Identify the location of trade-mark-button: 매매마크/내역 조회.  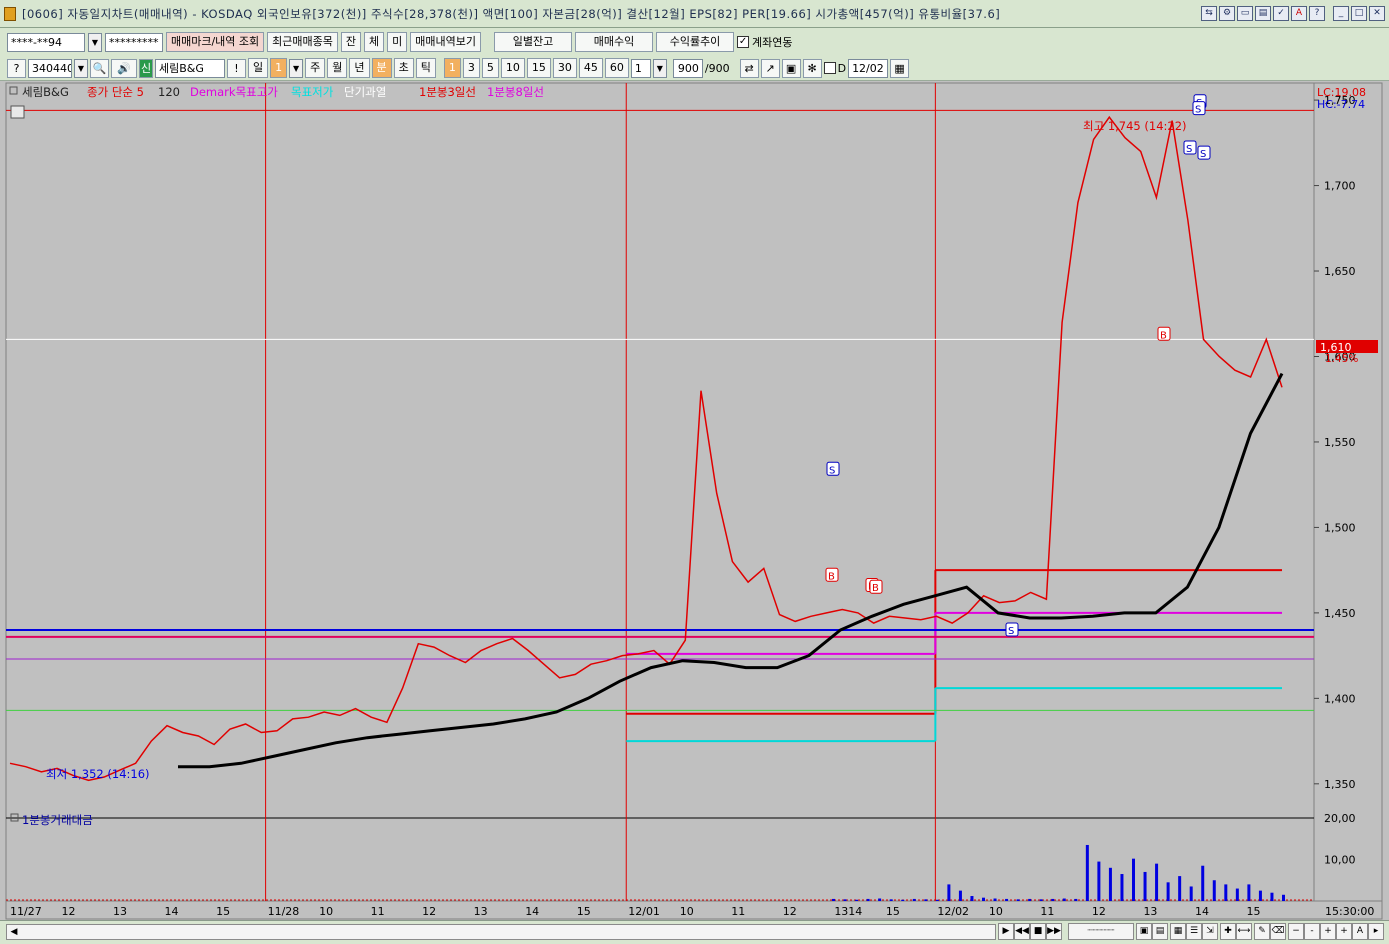
(215, 42).